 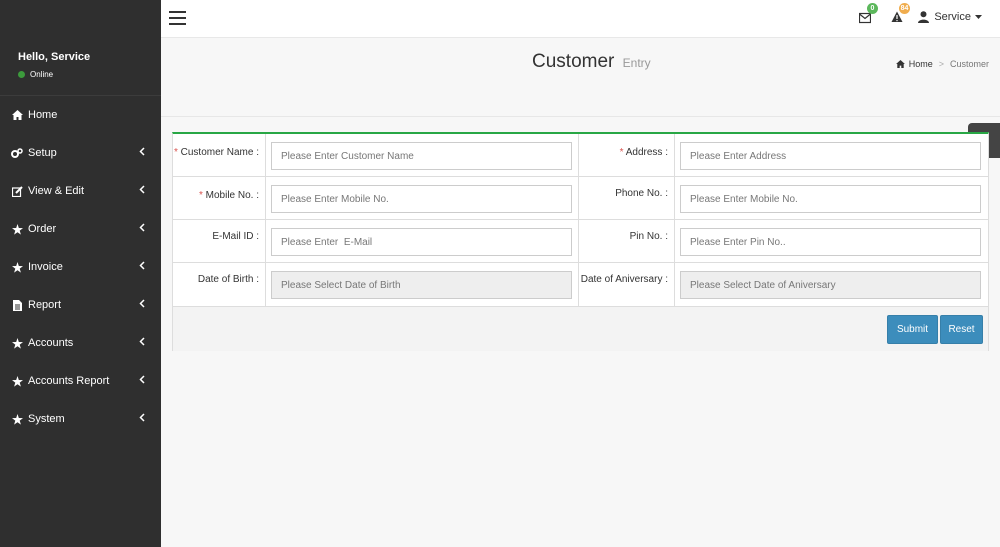 What do you see at coordinates (45, 267) in the screenshot?
I see `sidebar-item-label: Invoice` at bounding box center [45, 267].